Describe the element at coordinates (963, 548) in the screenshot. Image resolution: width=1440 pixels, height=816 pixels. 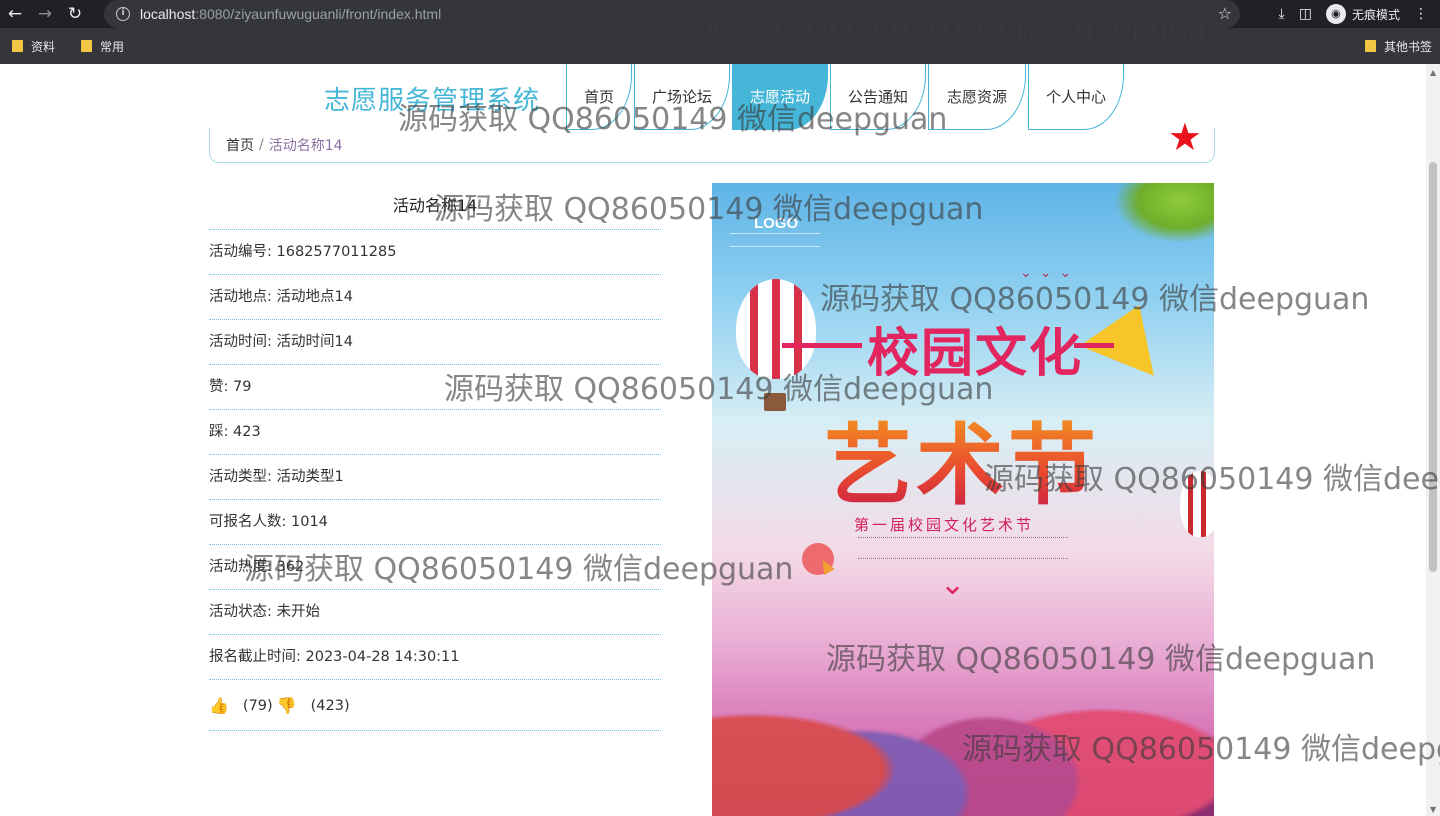
I see `poster-fineprint` at that location.